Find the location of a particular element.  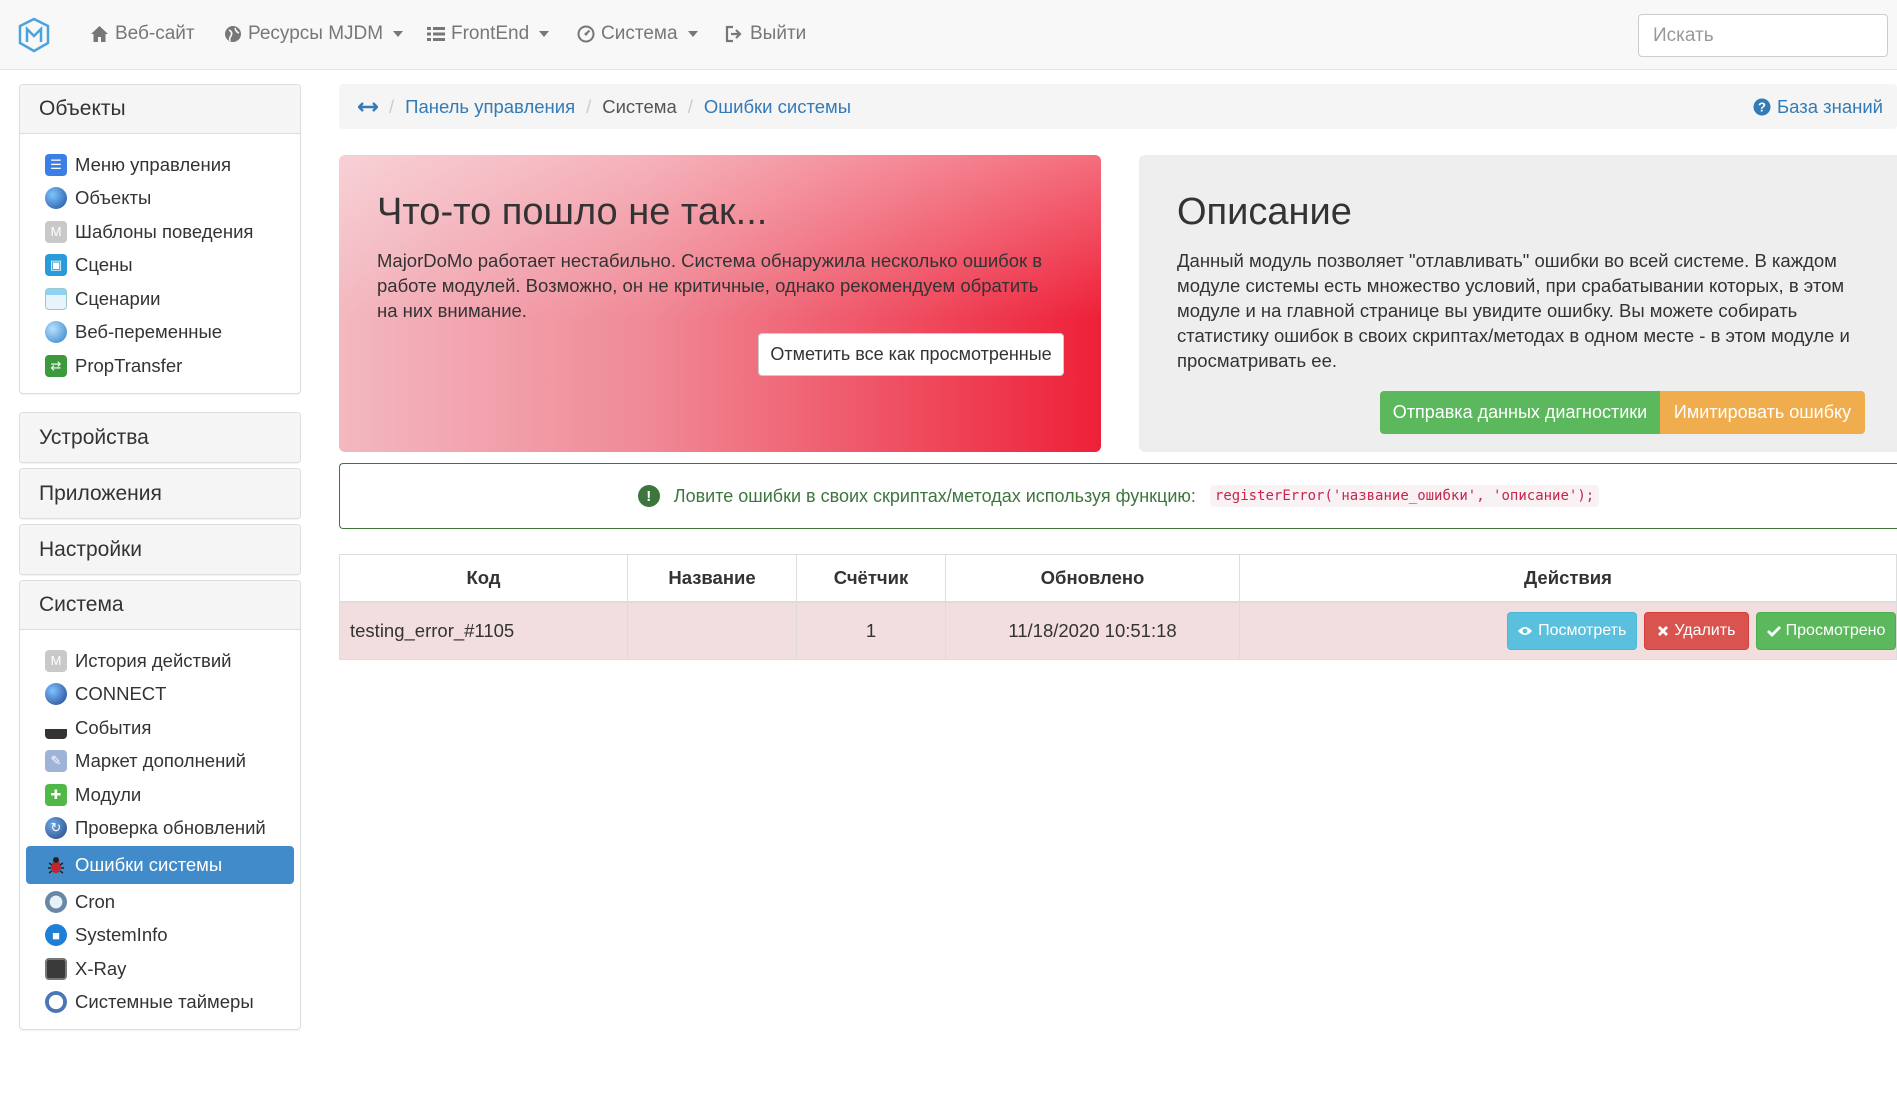

sidebar-item-label: CONNECT is located at coordinates (121, 694).